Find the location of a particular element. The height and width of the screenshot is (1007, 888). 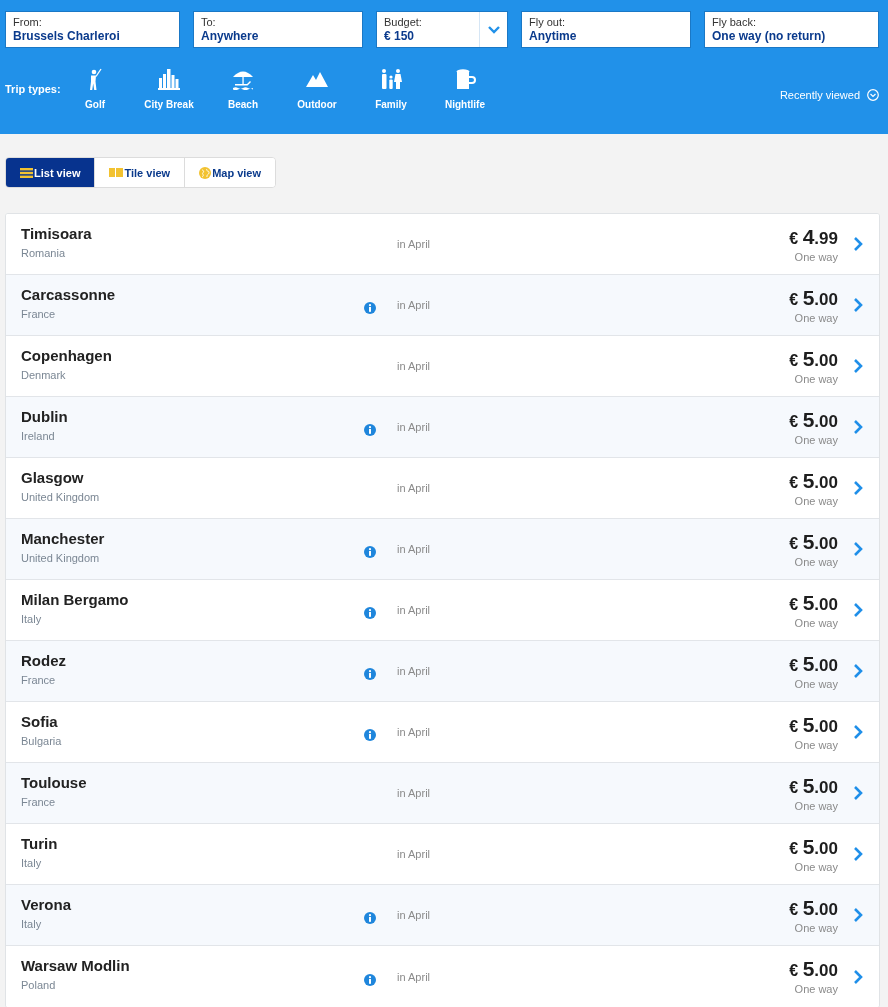

country-name: United Kingdom is located at coordinates (60, 557).